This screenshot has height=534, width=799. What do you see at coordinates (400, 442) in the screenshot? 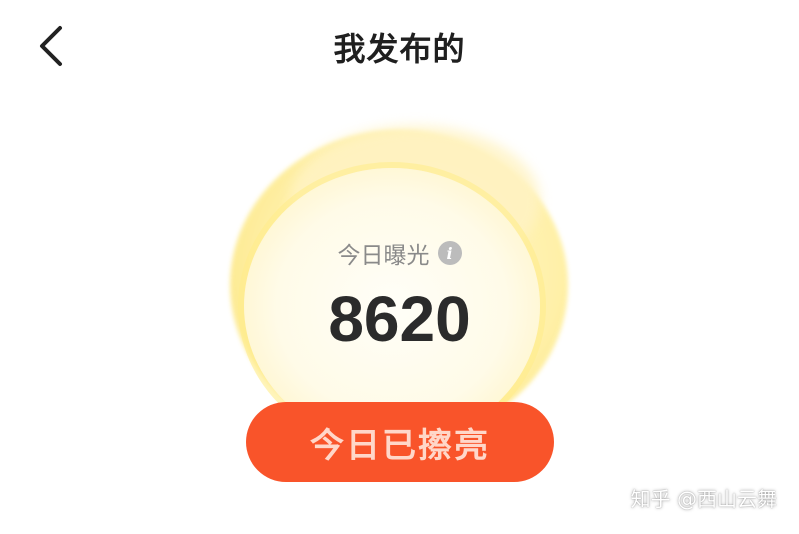
I see `polished-today-button: 今日已擦亮` at bounding box center [400, 442].